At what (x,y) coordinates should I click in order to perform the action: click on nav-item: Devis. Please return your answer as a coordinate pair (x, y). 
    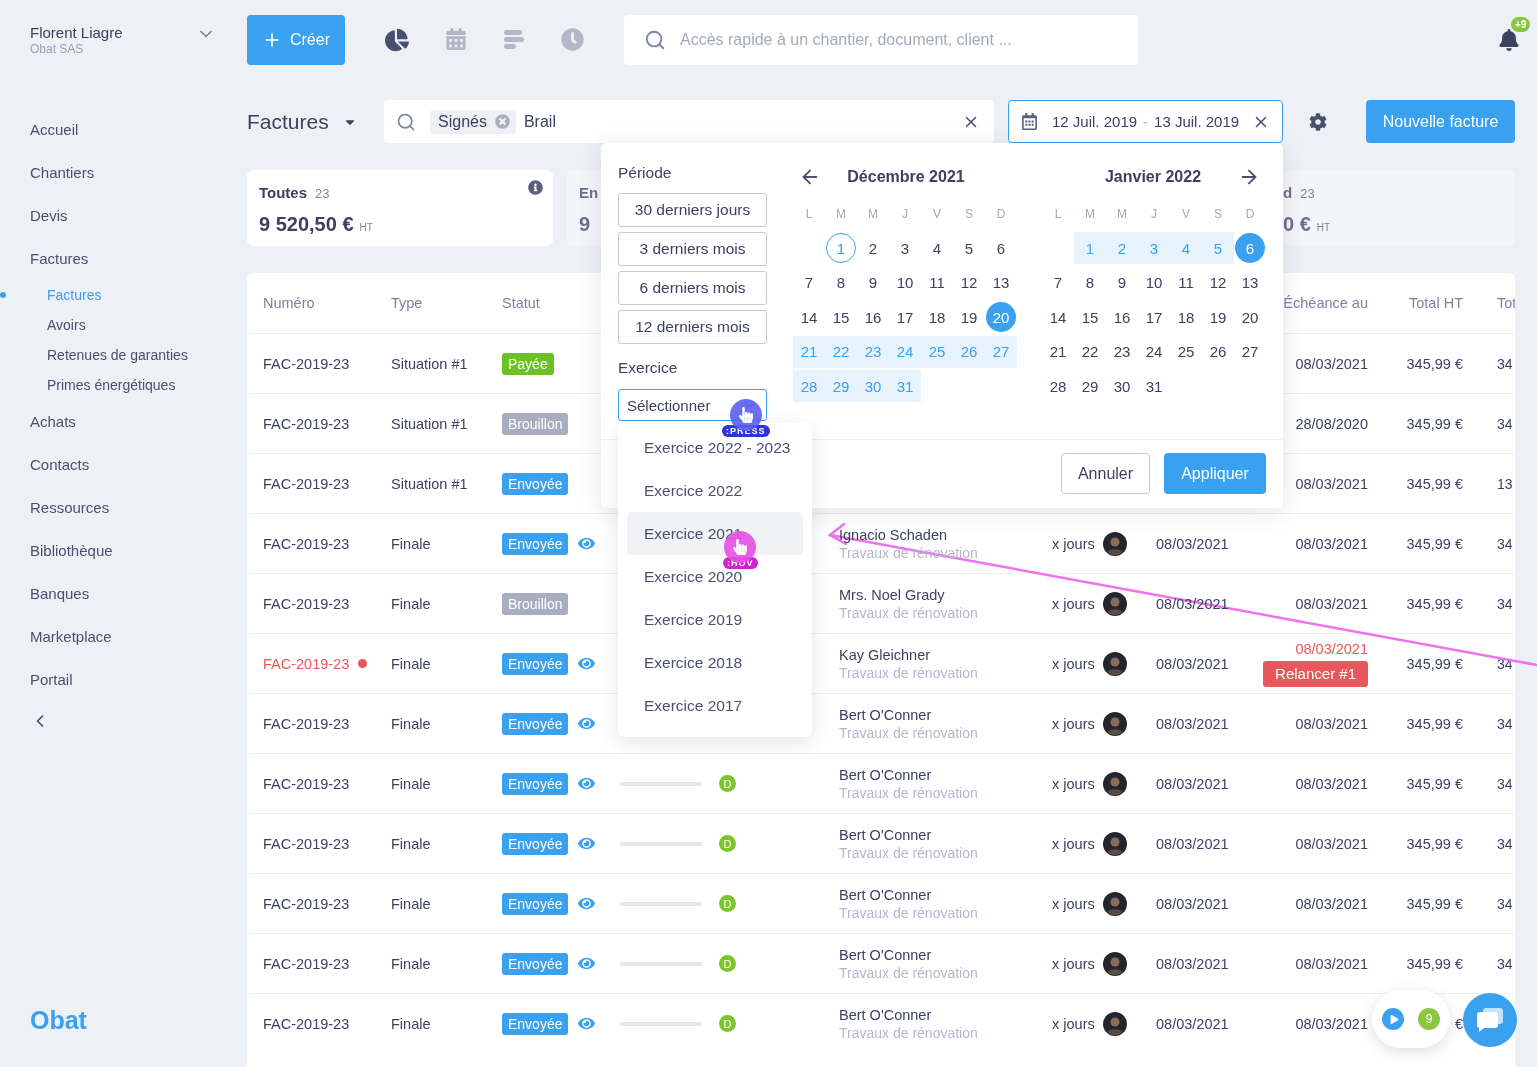
    Looking at the image, I should click on (123, 215).